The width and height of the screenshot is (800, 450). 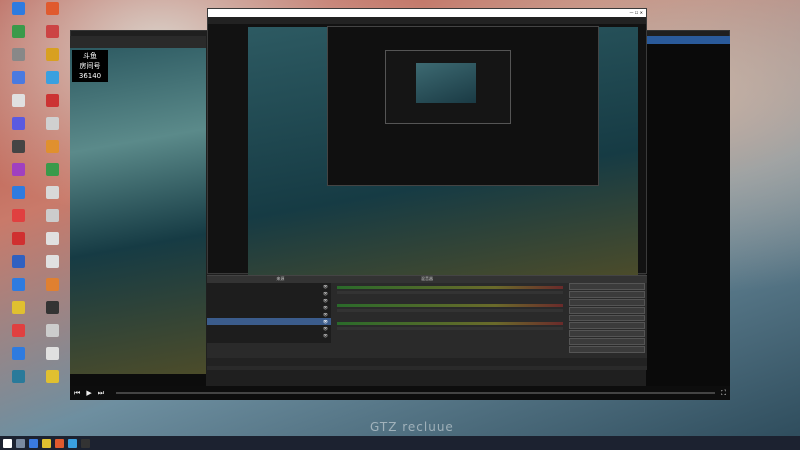 I want to click on nested-image, so click(x=446, y=83).